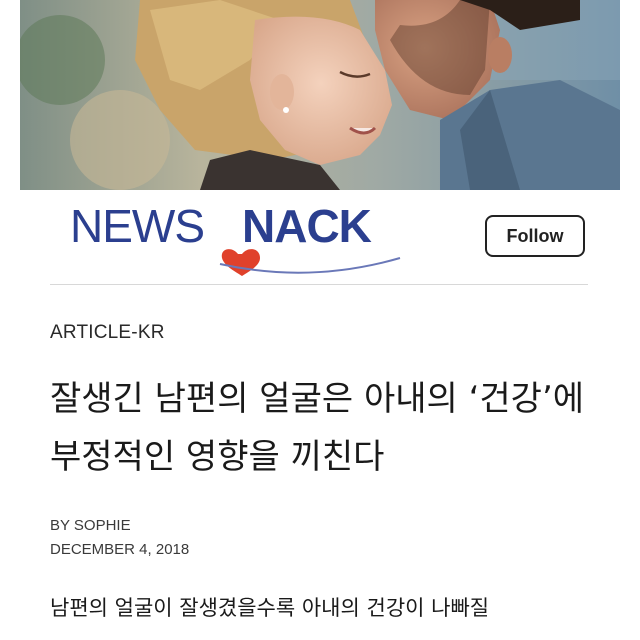 This screenshot has height=640, width=640. What do you see at coordinates (270, 608) in the screenshot?
I see `article-lead-text: 남편의 얼굴이 잘생겼을수록 아내의 건강이 나빠질` at bounding box center [270, 608].